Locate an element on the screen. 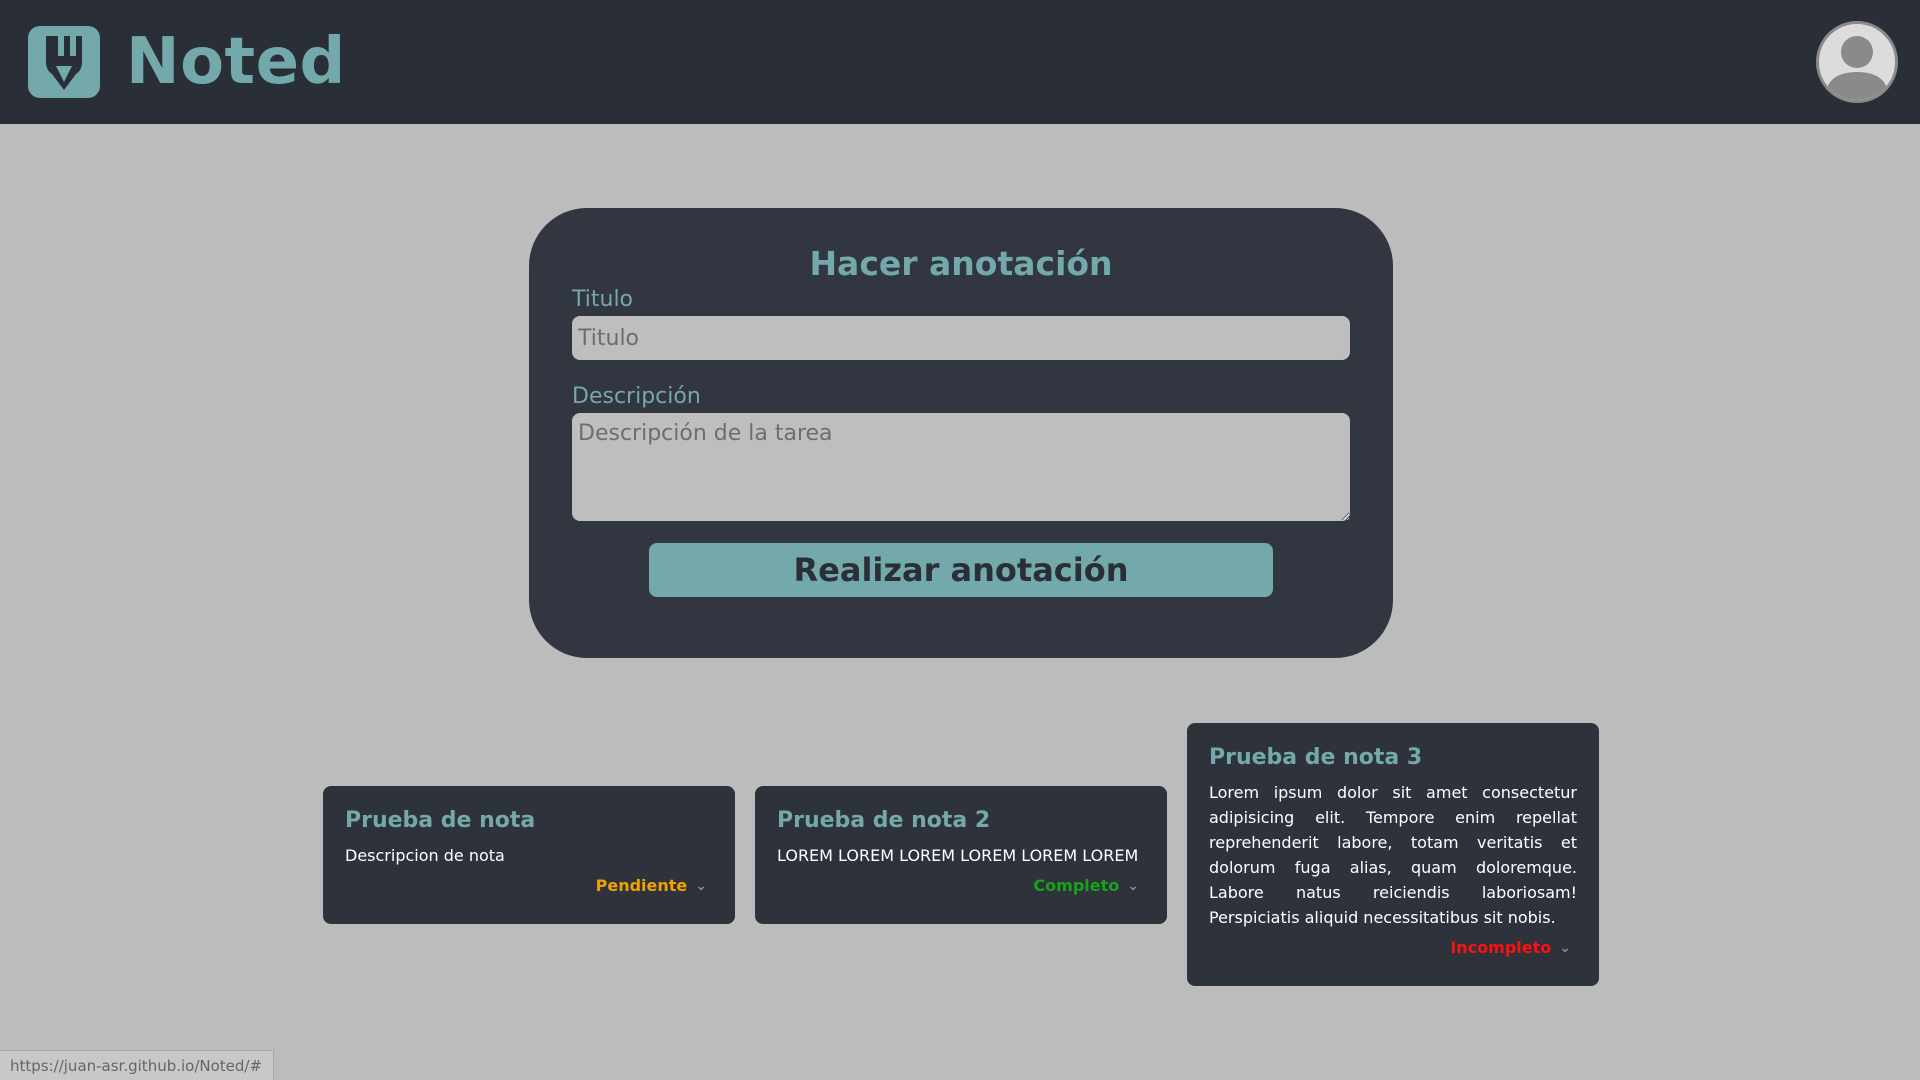 Image resolution: width=1920 pixels, height=1080 pixels. submit-note-button: Realizar anotación is located at coordinates (961, 570).